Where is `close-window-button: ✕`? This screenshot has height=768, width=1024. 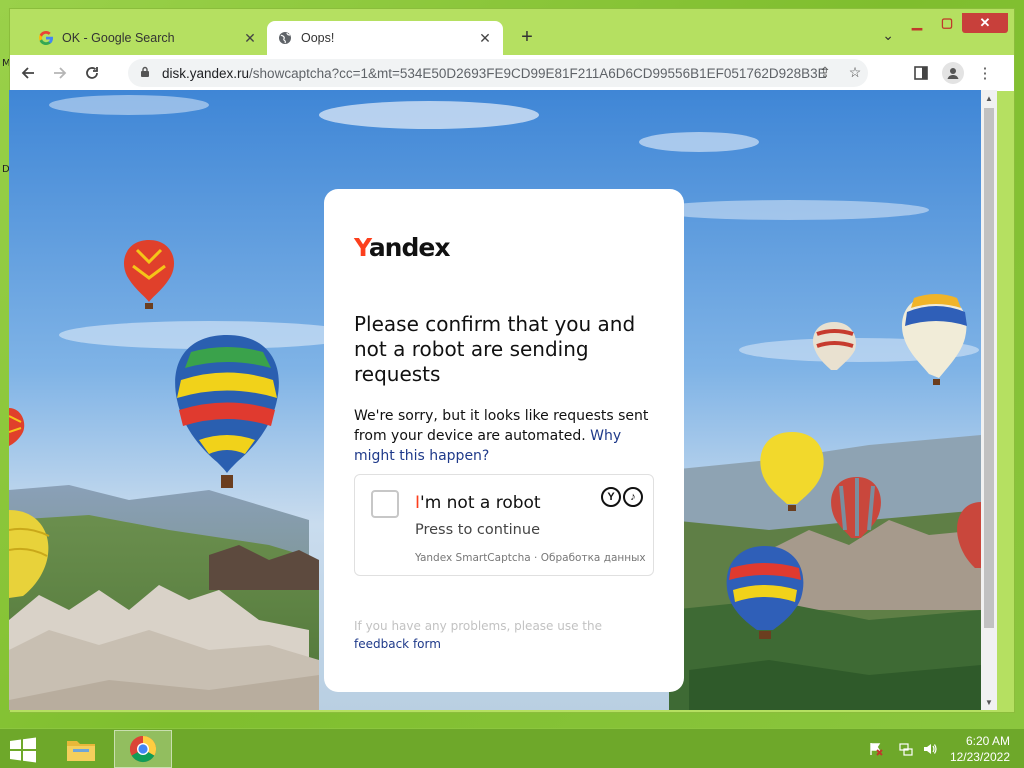 close-window-button: ✕ is located at coordinates (985, 23).